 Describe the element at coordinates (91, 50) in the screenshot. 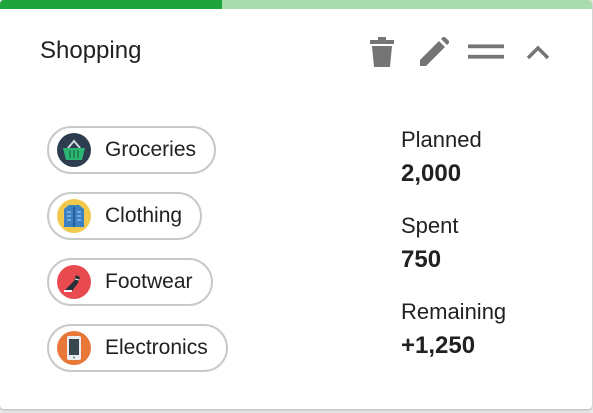

I see `card-title: Shopping` at that location.